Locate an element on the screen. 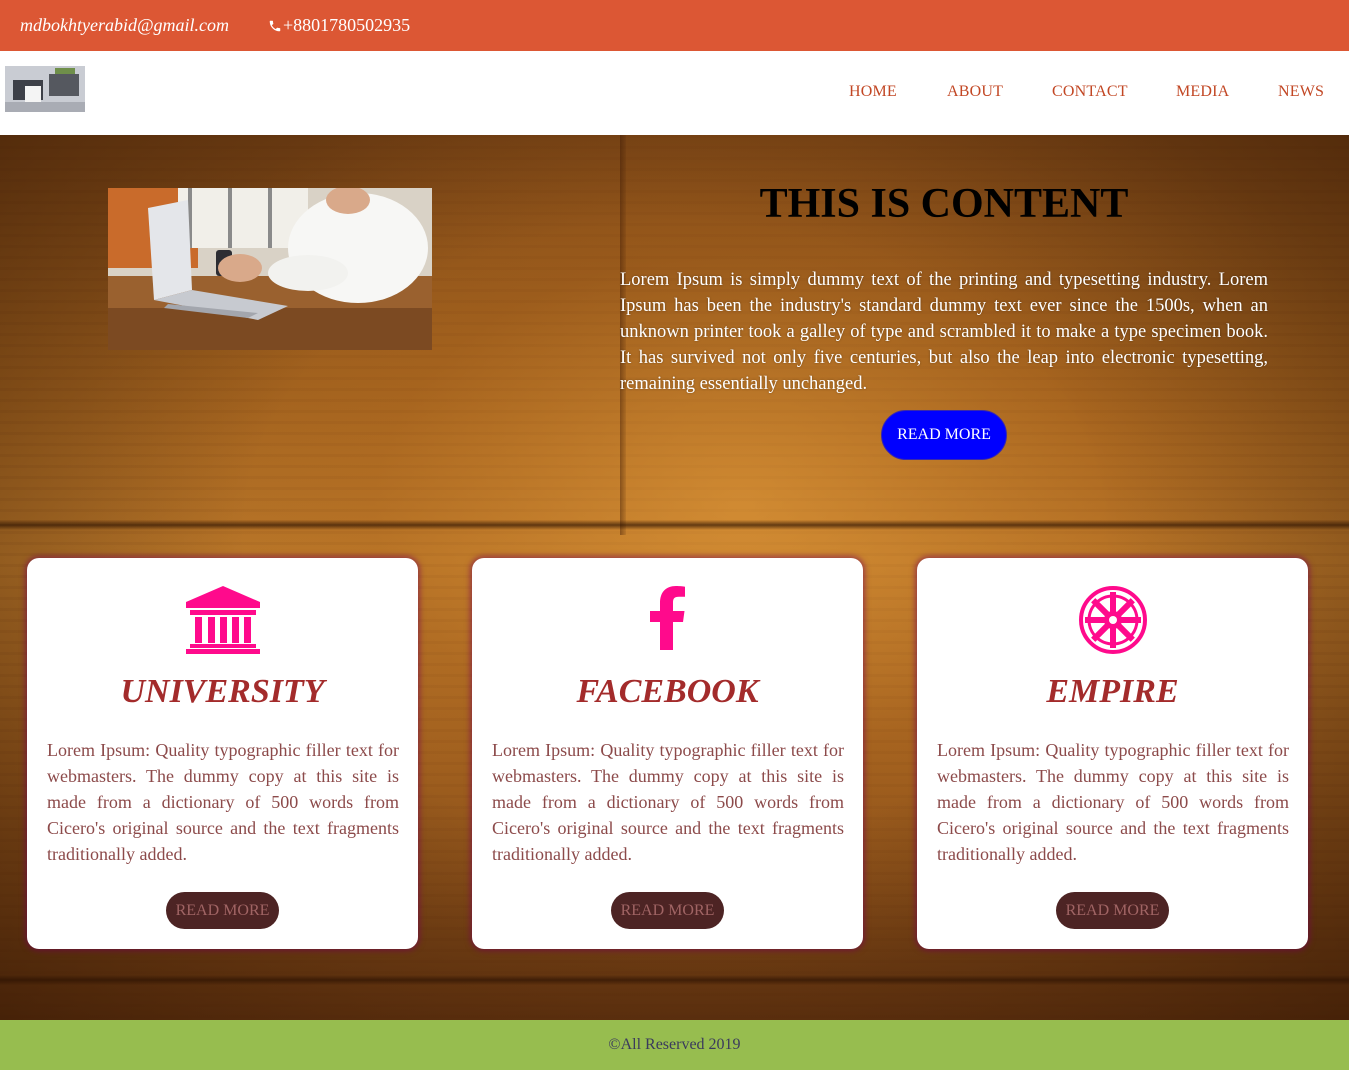  card-title: UNIVERSITY is located at coordinates (222, 691).